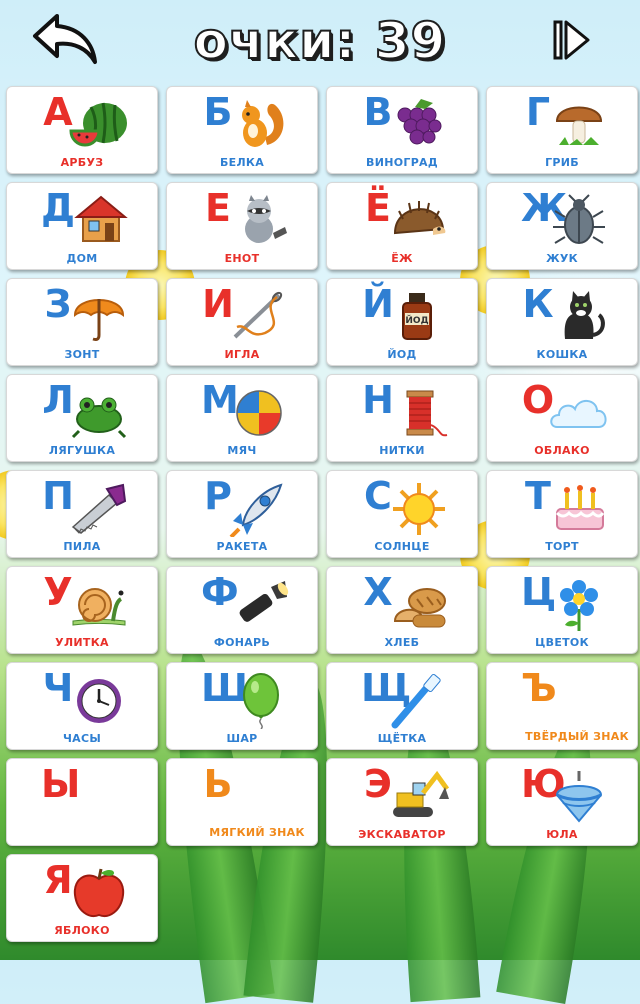 This screenshot has height=1004, width=640. What do you see at coordinates (562, 546) in the screenshot?
I see `card-word: ТОРТ` at bounding box center [562, 546].